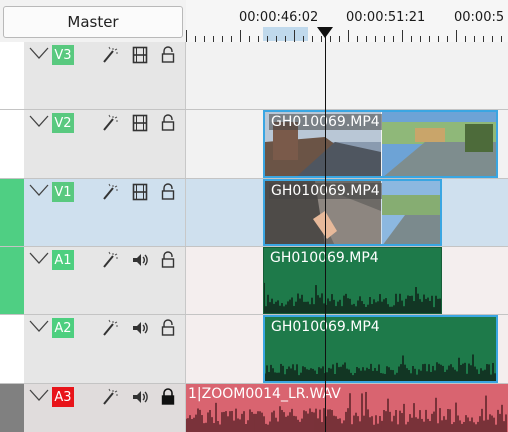  I want to click on track-lane-a2: GH010069.MP4, so click(347, 349).